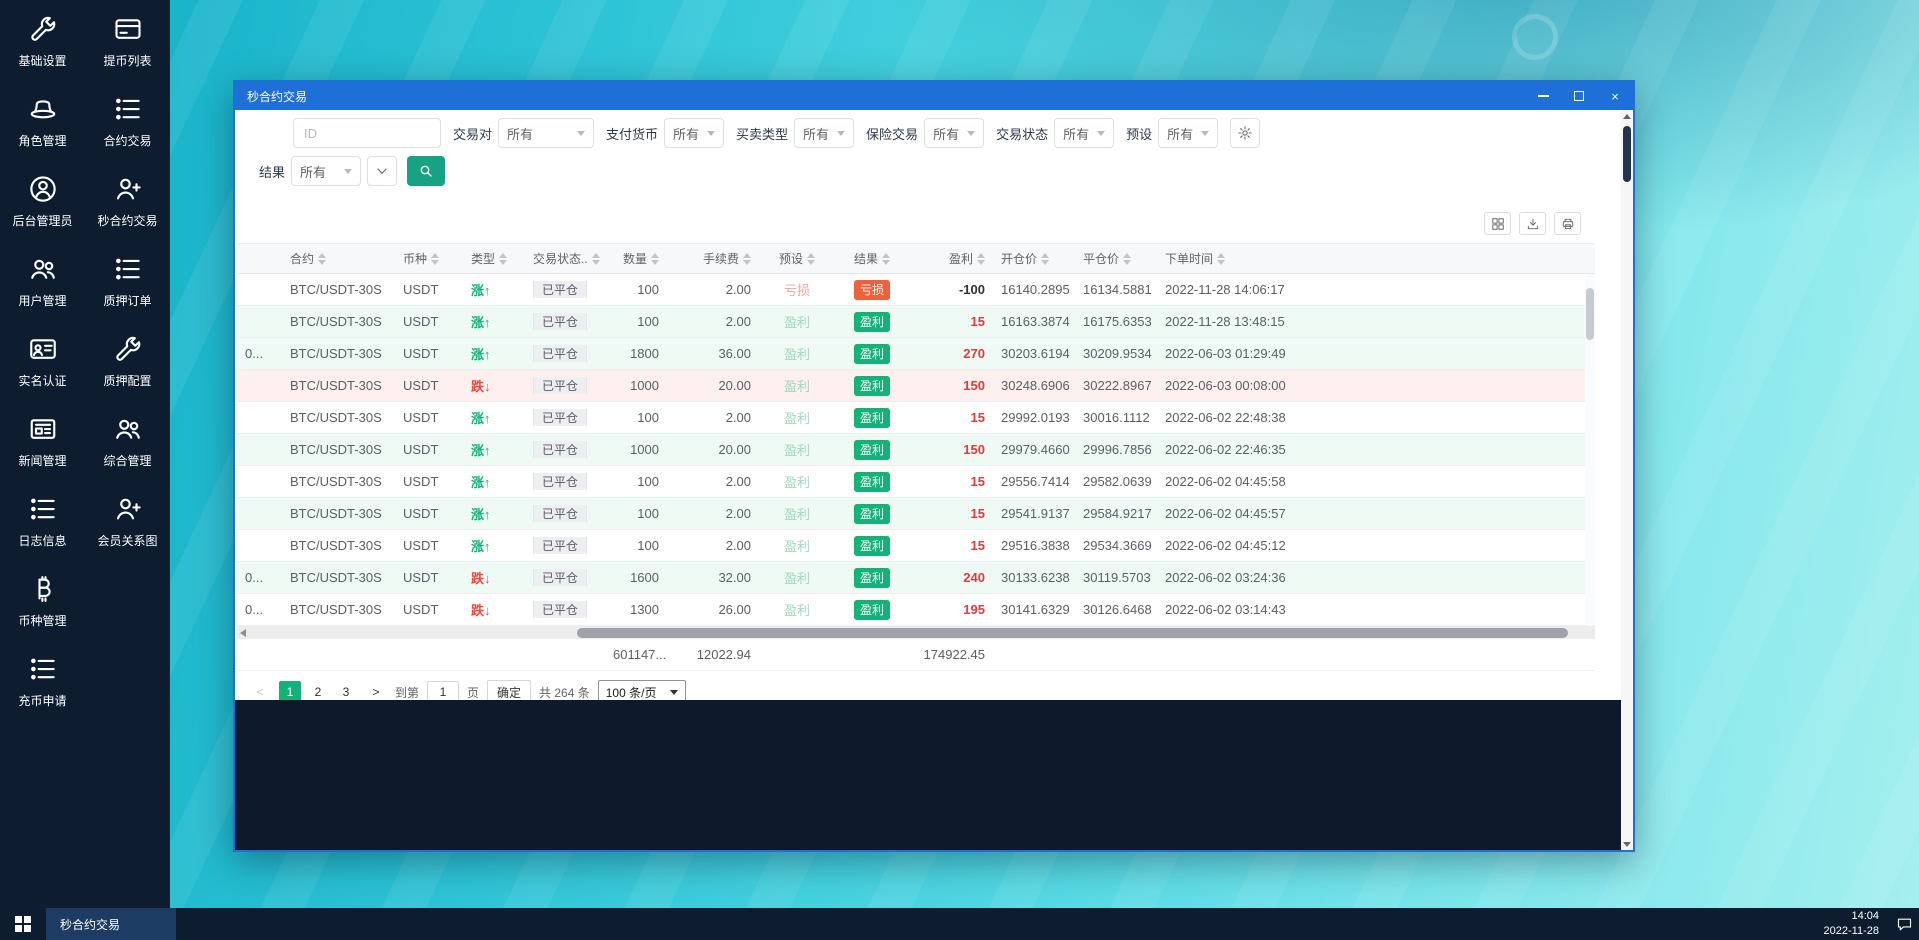 The width and height of the screenshot is (1919, 940). Describe the element at coordinates (127, 281) in the screenshot. I see `sidebar-item-pledge-orders: 质押订单` at that location.